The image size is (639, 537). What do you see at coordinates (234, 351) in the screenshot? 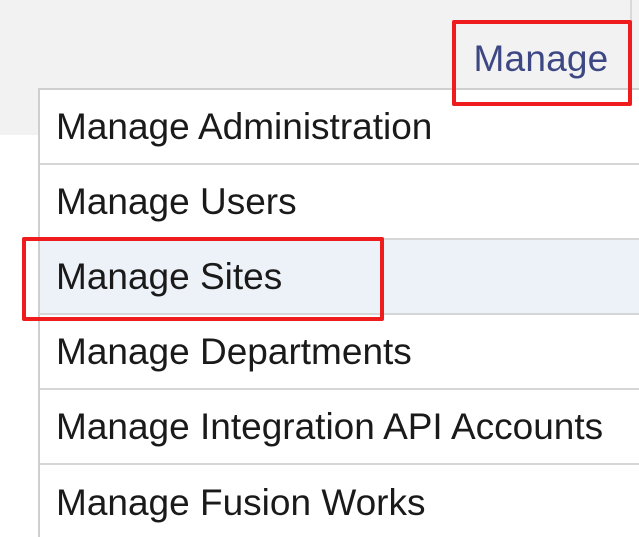
I see `menu-item-label: Manage Departments` at bounding box center [234, 351].